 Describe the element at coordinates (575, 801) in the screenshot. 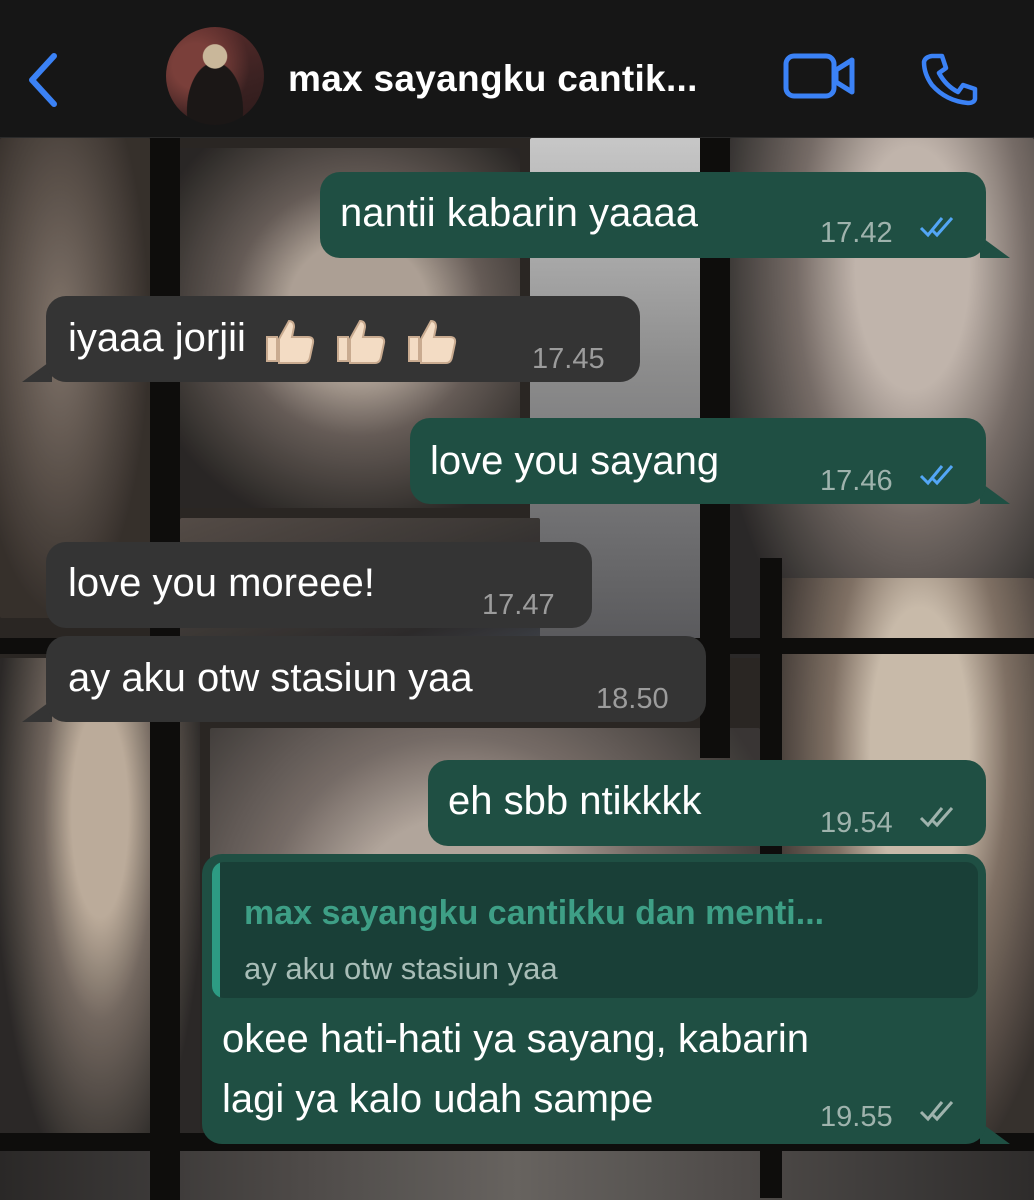

I see `message-text: eh sbb ntikkkk` at that location.